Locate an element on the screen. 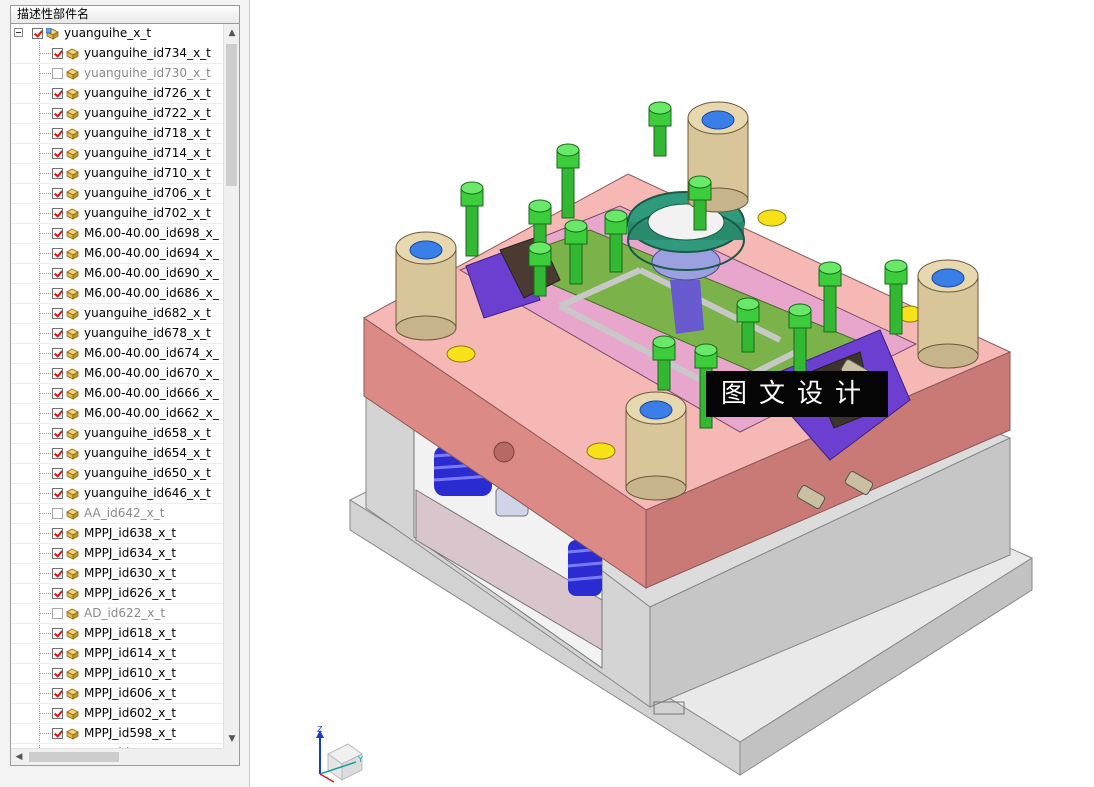 Image resolution: width=1094 pixels, height=787 pixels. orientation-triad: Z Y is located at coordinates (340, 754).